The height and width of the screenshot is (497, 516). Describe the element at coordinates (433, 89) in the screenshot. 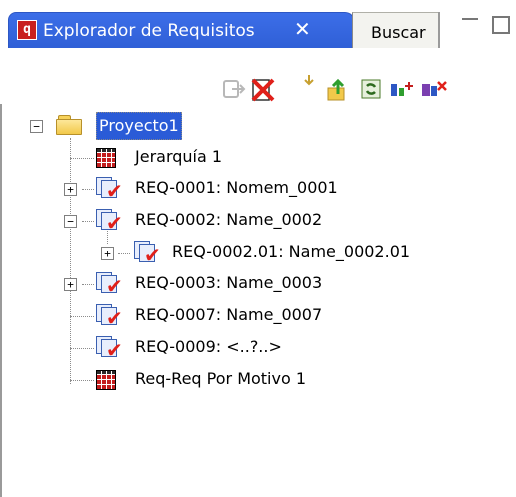

I see `remove-relation-icon` at that location.